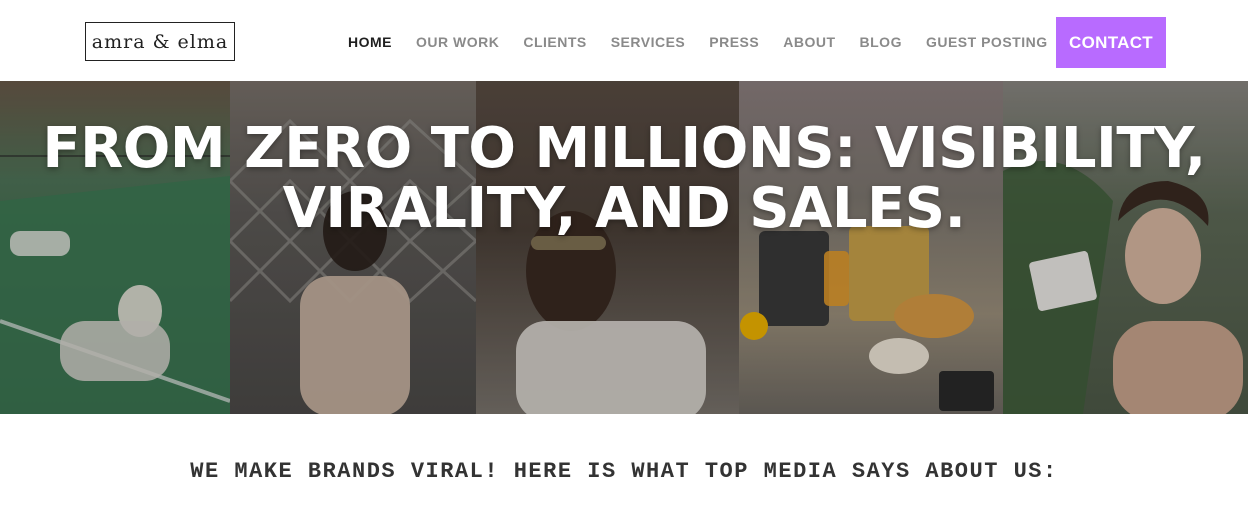 The image size is (1248, 526). I want to click on brand-logo: amra & elma, so click(160, 41).